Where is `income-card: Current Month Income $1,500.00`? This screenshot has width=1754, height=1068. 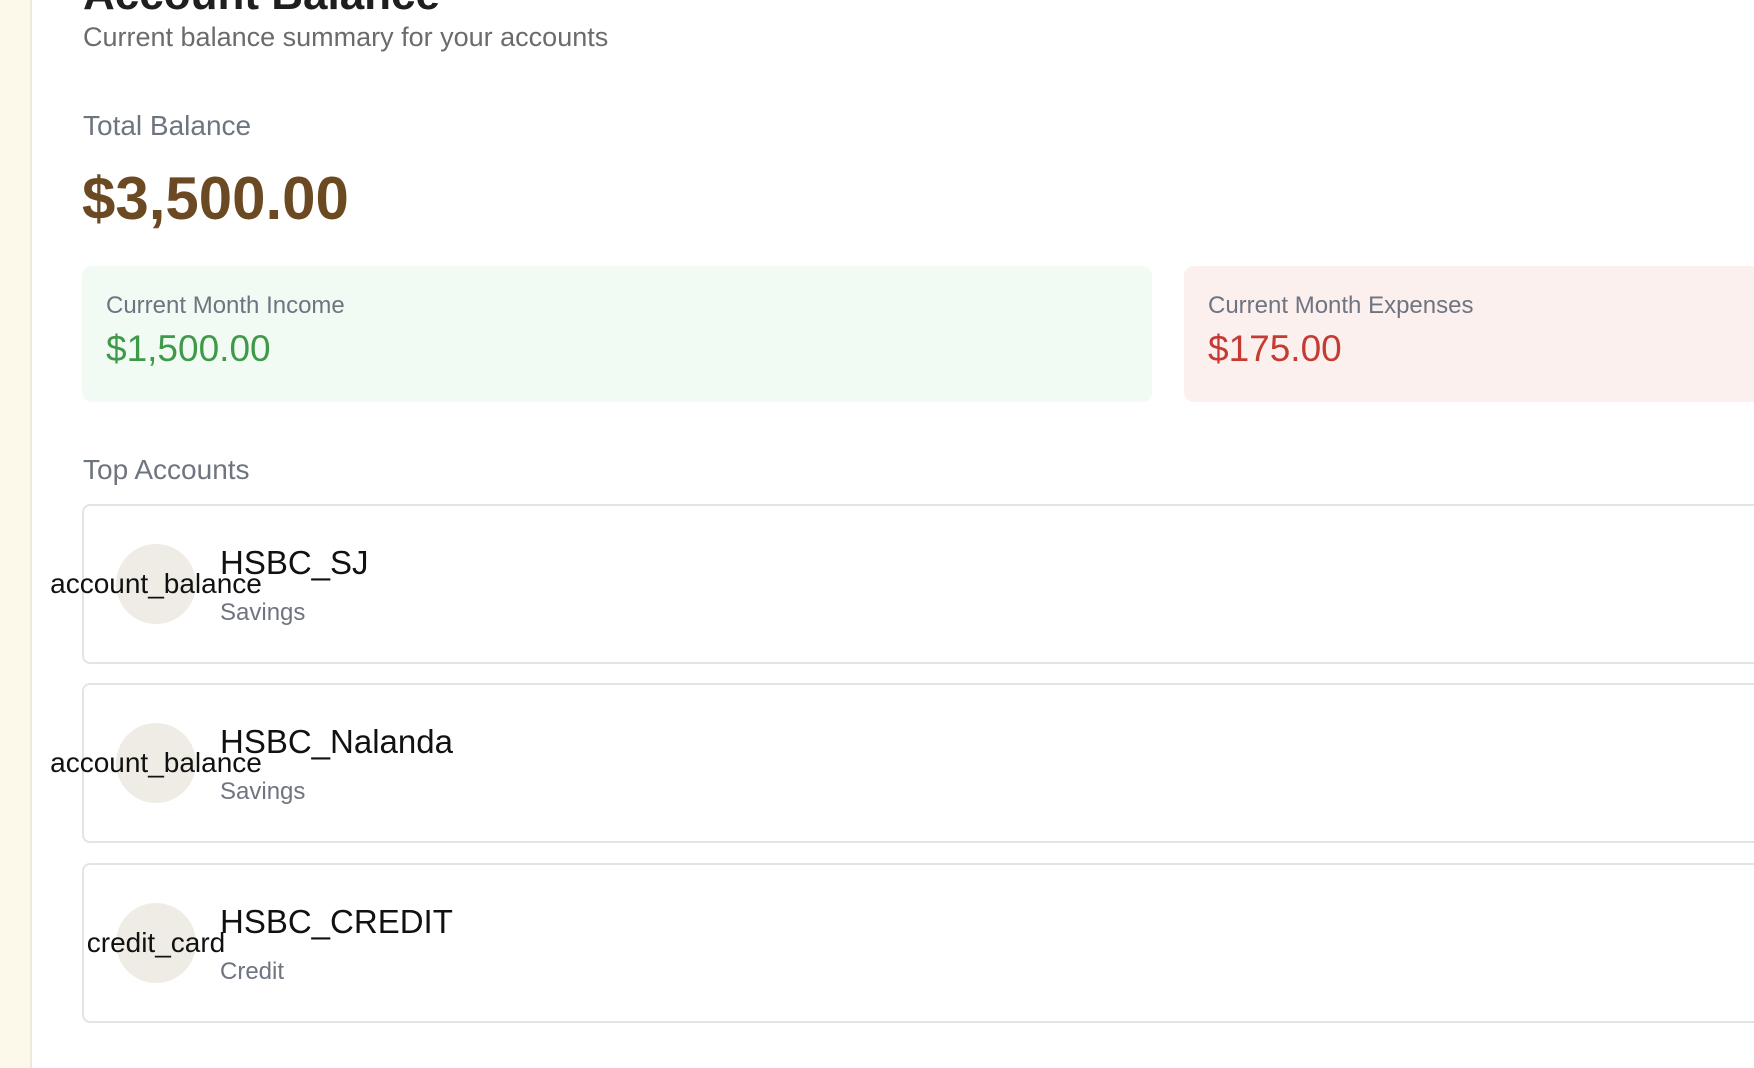 income-card: Current Month Income $1,500.00 is located at coordinates (617, 334).